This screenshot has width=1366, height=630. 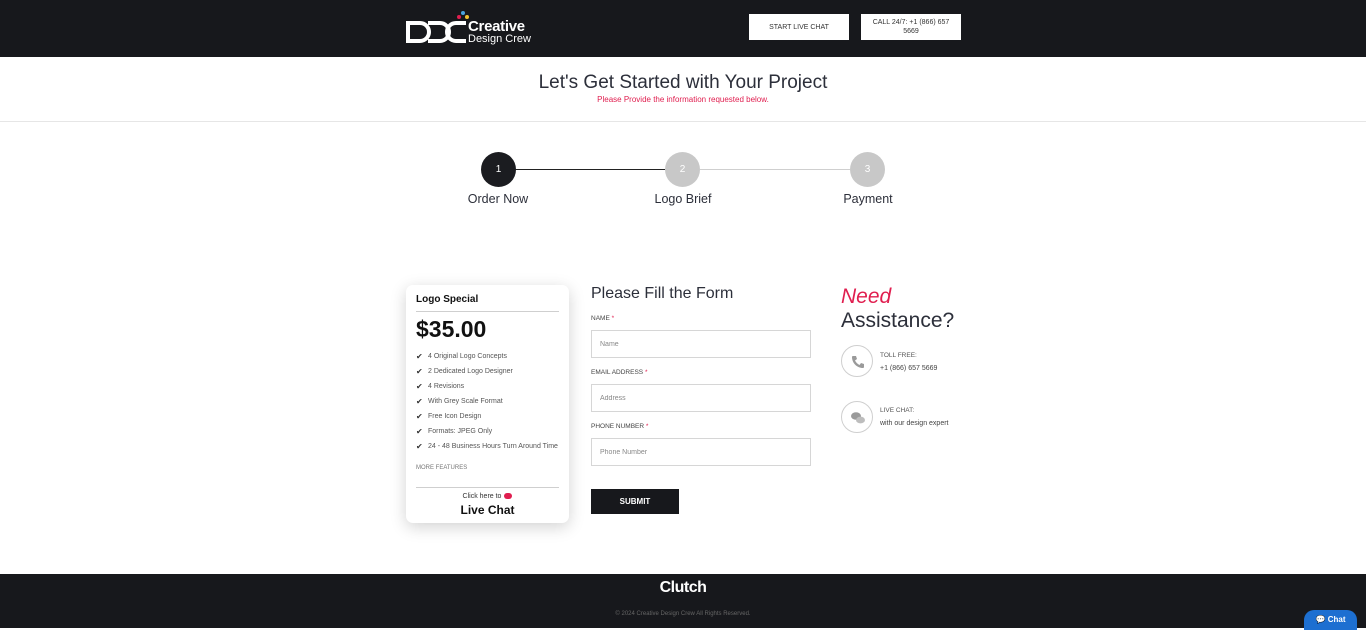 What do you see at coordinates (436, 32) in the screenshot?
I see `ddc-logo-mark-icon` at bounding box center [436, 32].